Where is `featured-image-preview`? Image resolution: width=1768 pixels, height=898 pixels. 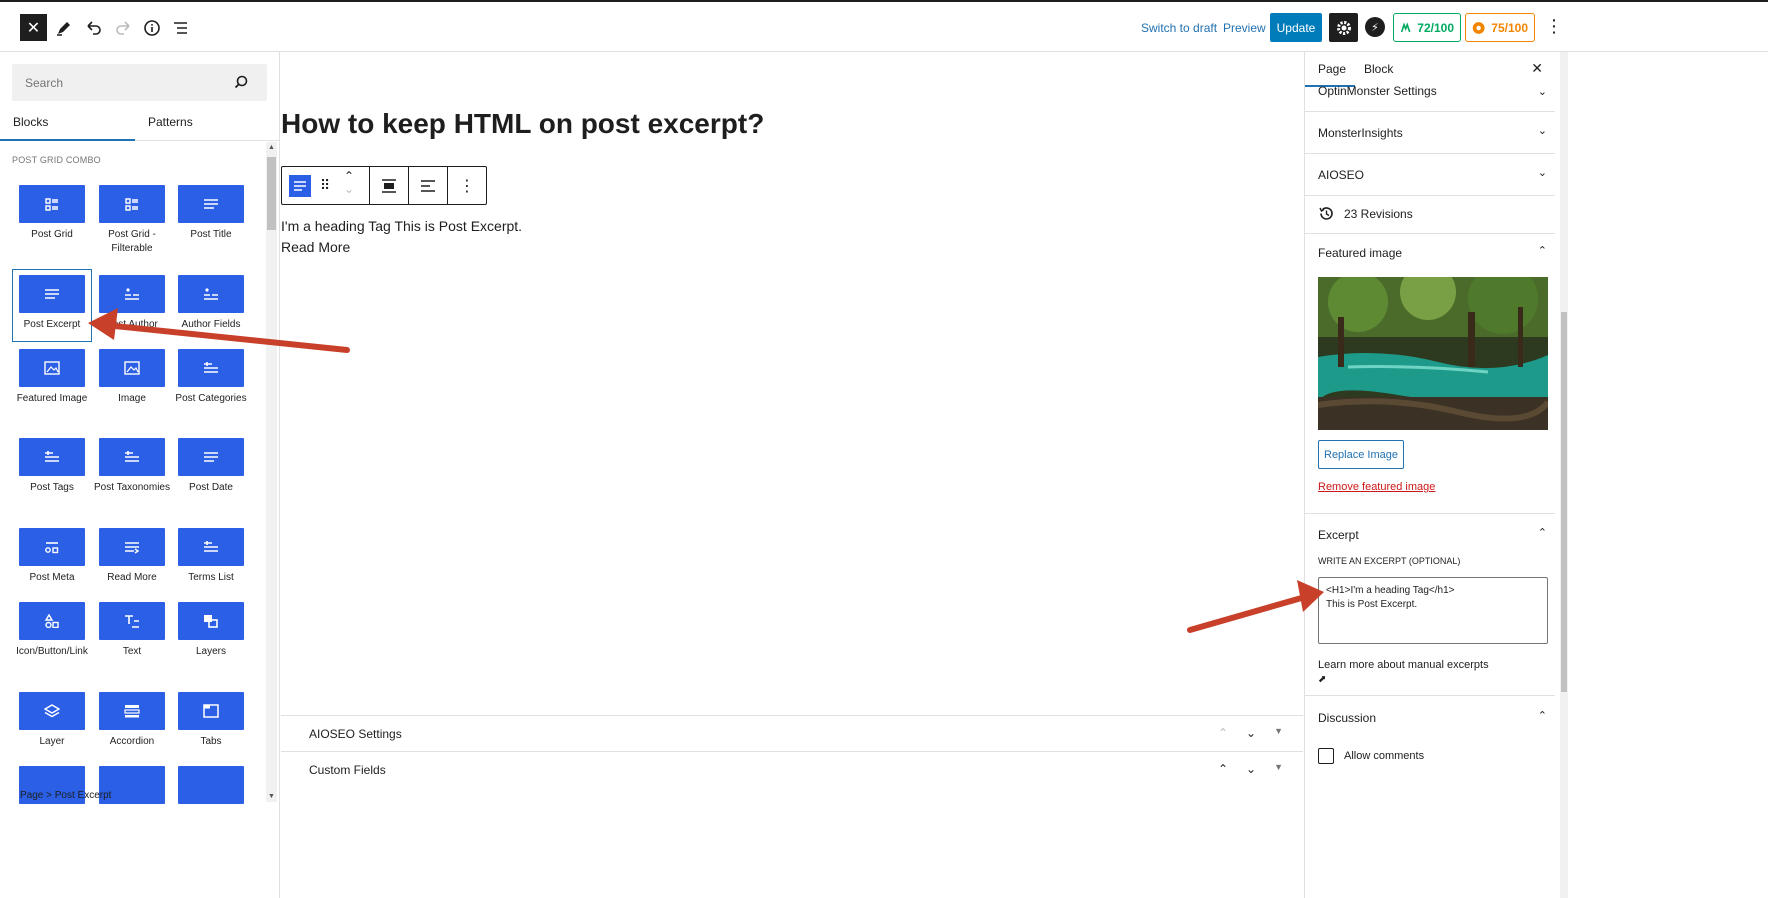 featured-image-preview is located at coordinates (1433, 353).